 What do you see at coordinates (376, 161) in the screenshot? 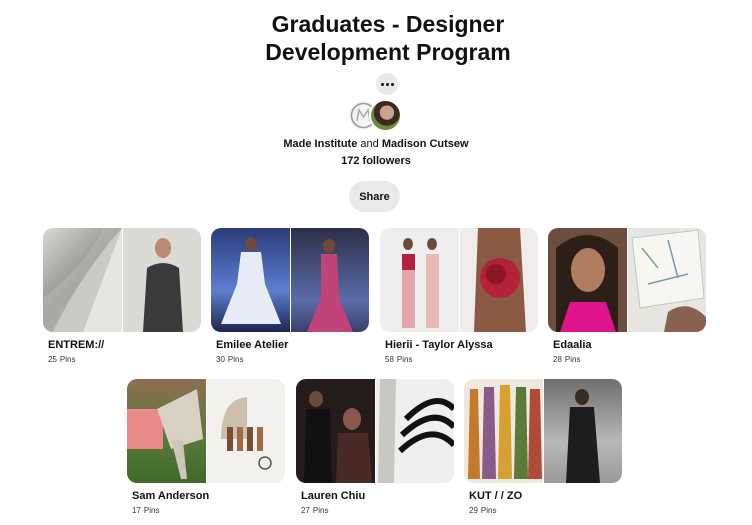
I see `followers-count: 172 followers` at bounding box center [376, 161].